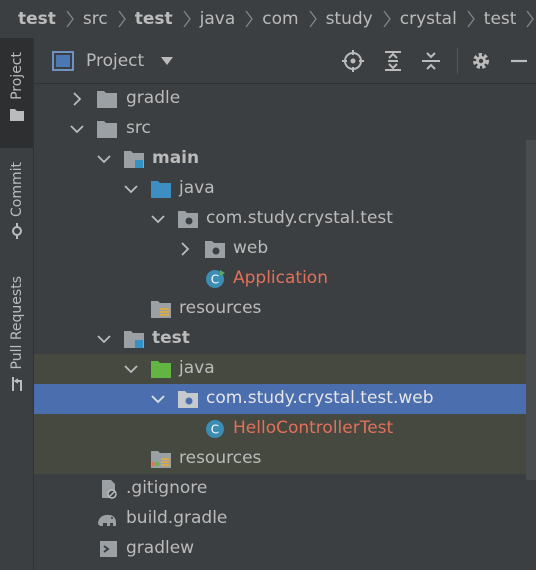 The image size is (536, 570). I want to click on tree-item-test: test, so click(285, 339).